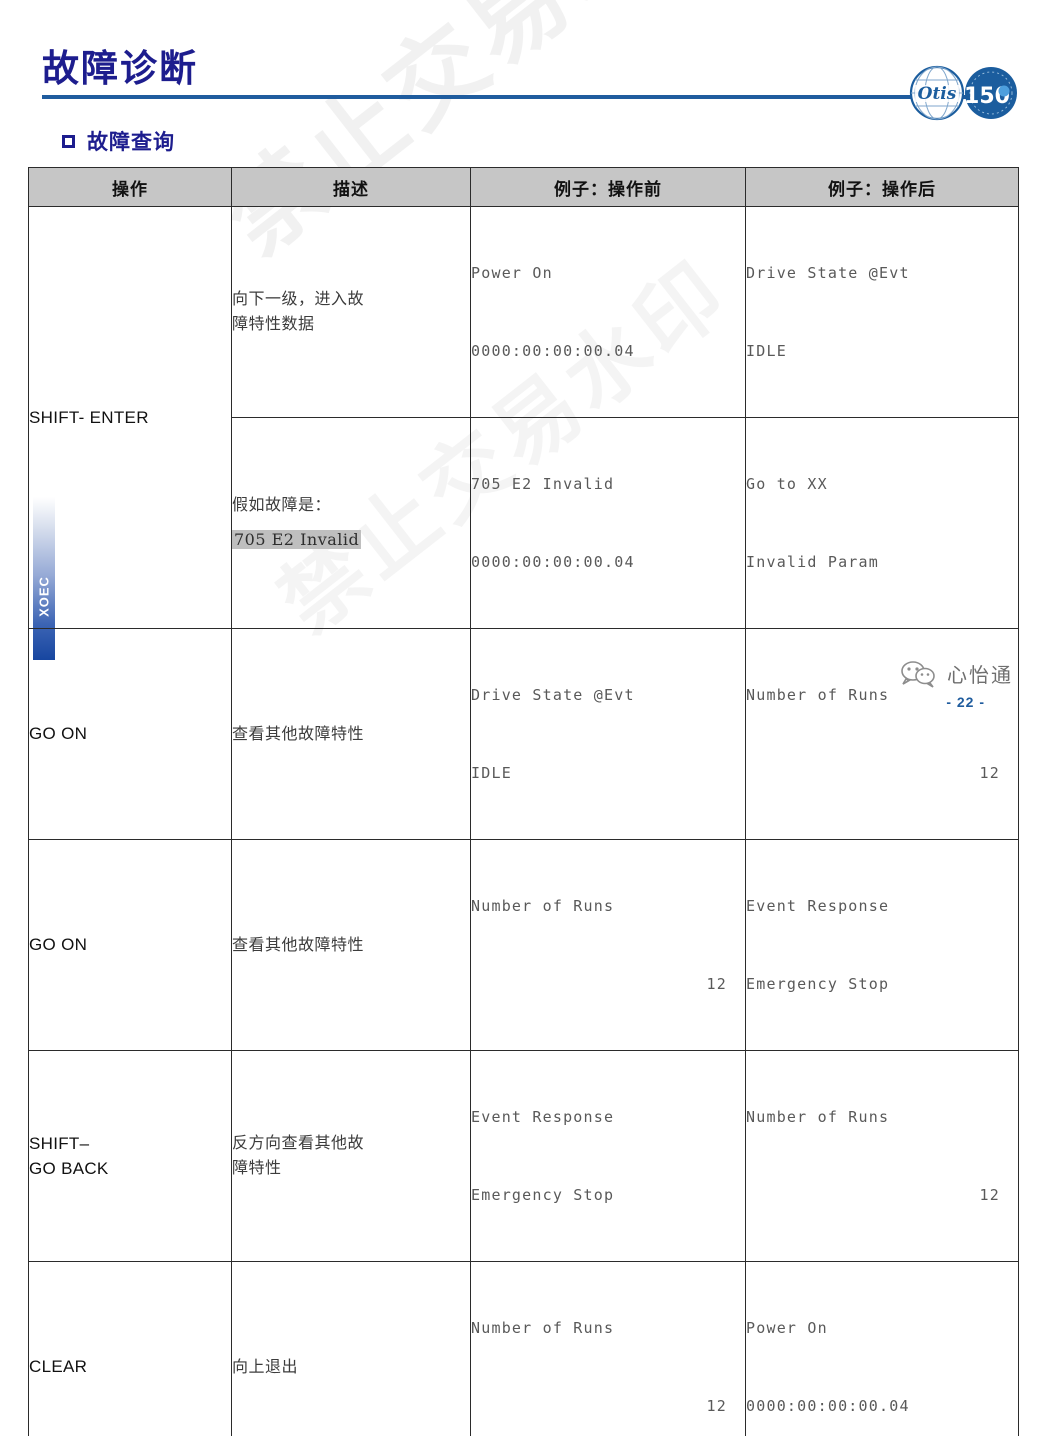  Describe the element at coordinates (351, 1143) in the screenshot. I see `description-line: 反方向查看其他故` at that location.